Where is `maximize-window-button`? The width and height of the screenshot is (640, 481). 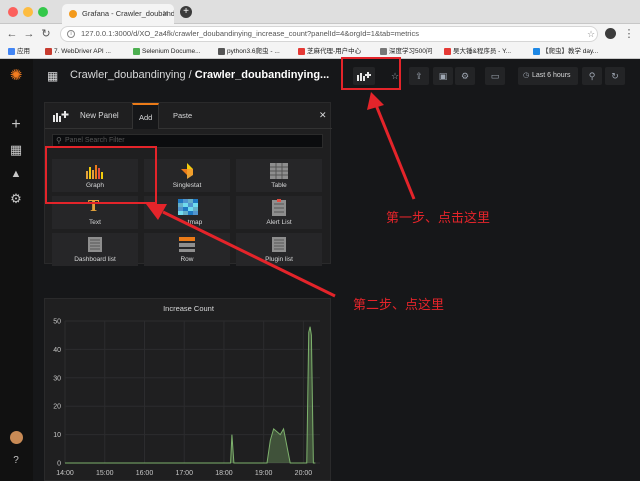
maximize-window-button is located at coordinates (43, 12).